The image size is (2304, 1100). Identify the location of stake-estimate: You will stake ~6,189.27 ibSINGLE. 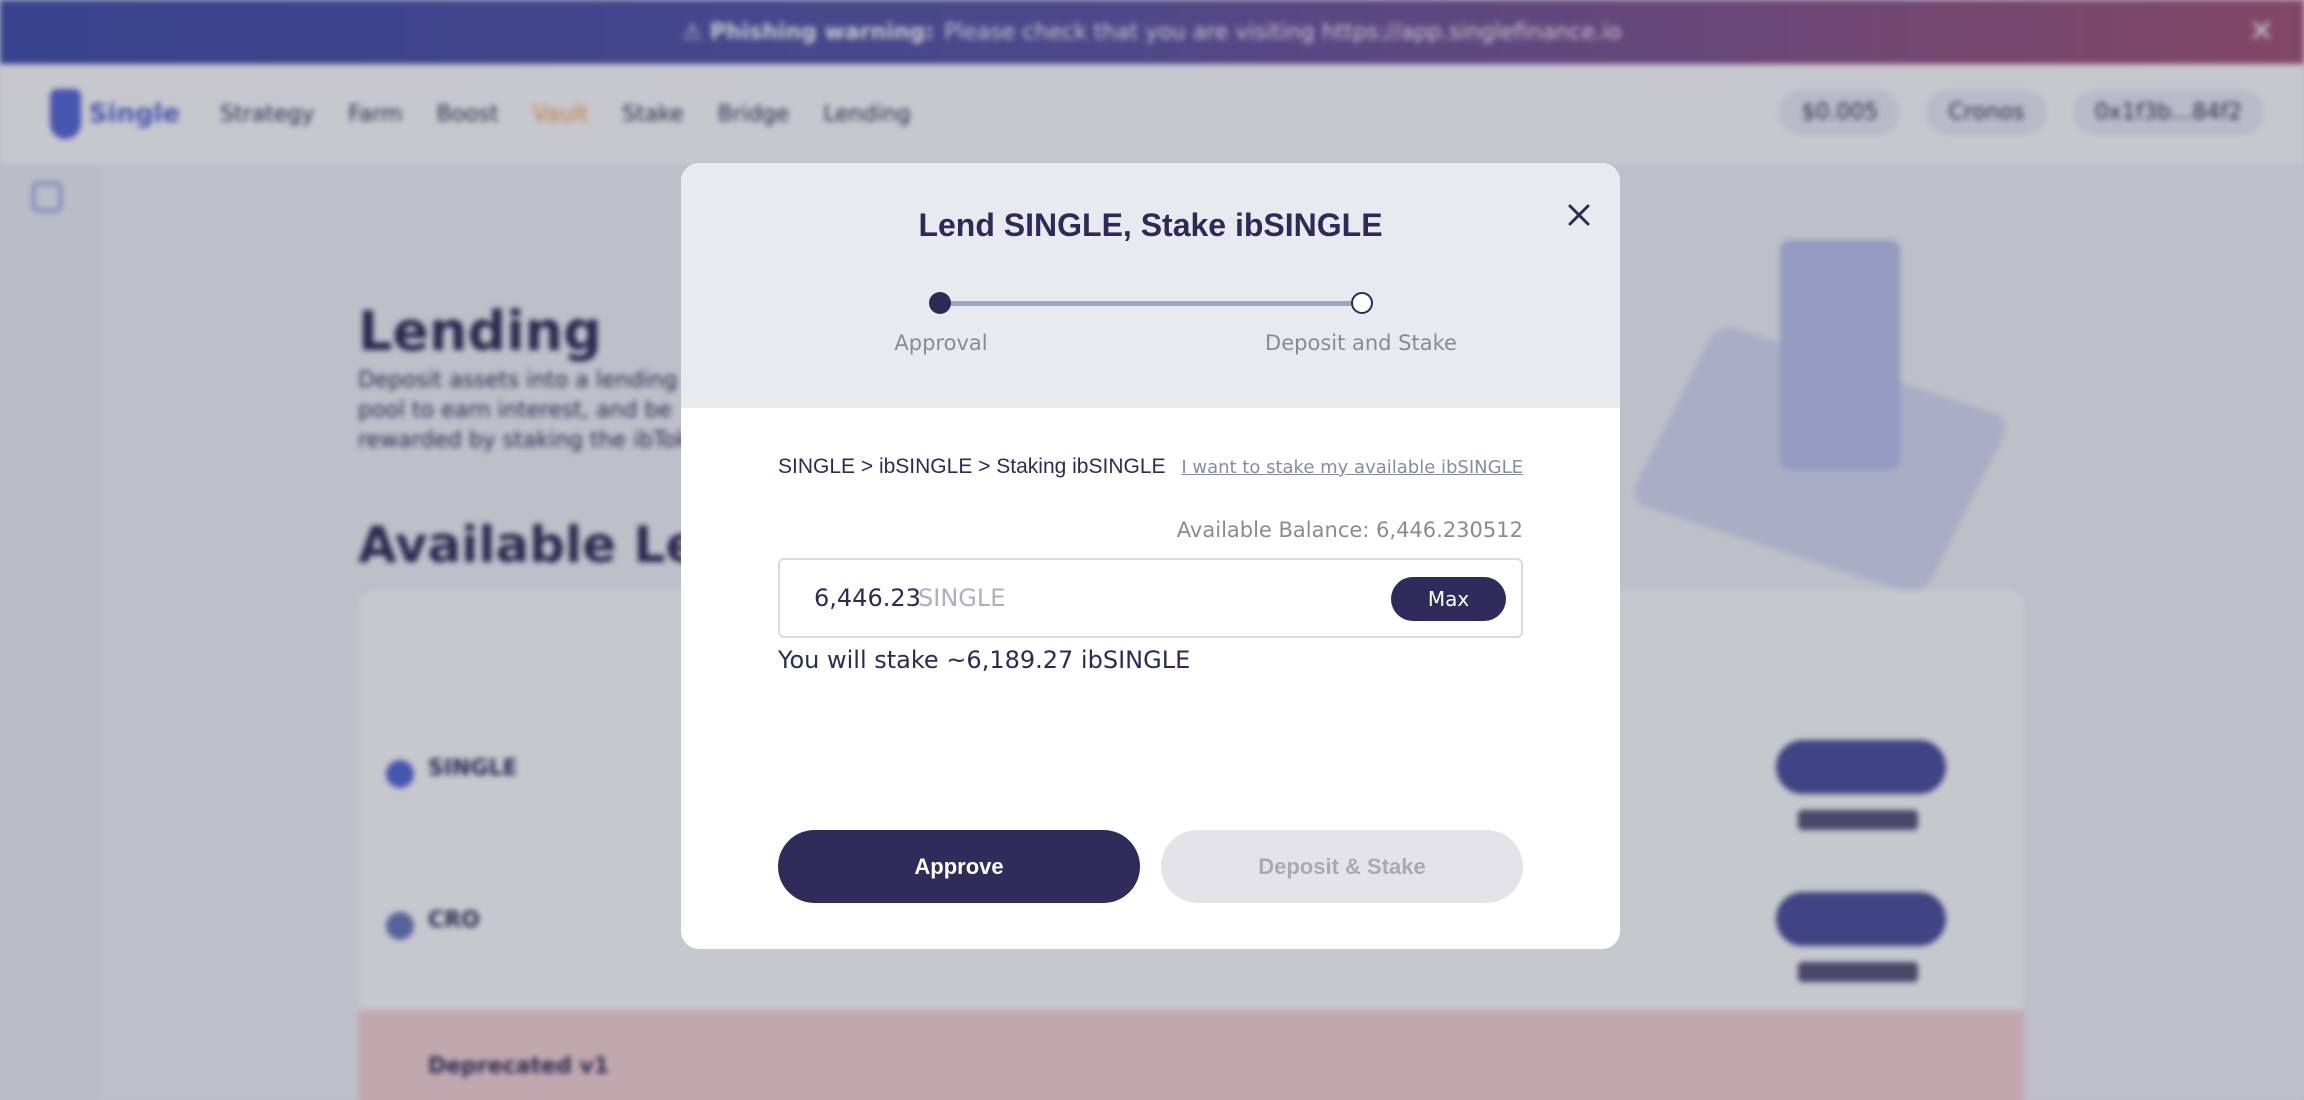
(984, 660).